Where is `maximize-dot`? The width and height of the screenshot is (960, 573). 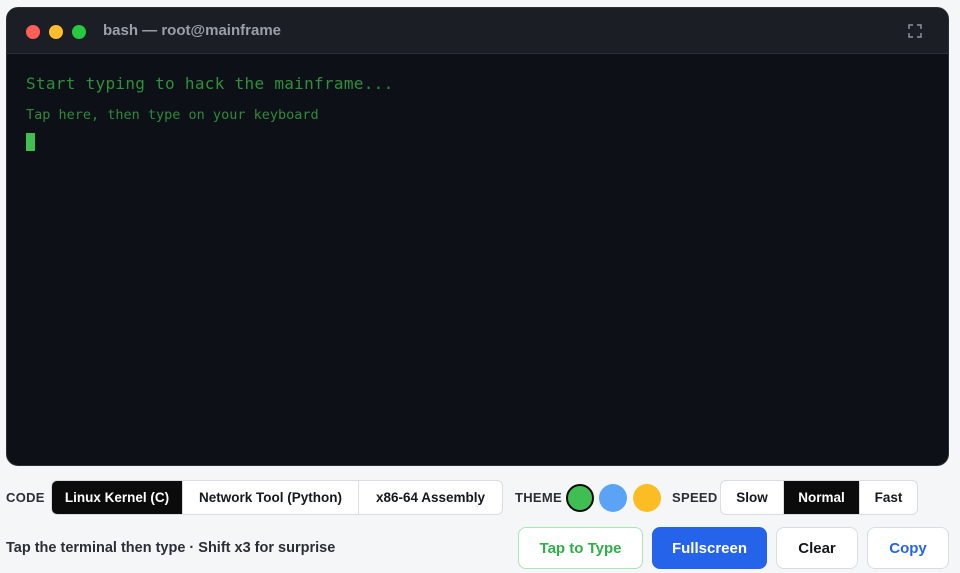
maximize-dot is located at coordinates (79, 32).